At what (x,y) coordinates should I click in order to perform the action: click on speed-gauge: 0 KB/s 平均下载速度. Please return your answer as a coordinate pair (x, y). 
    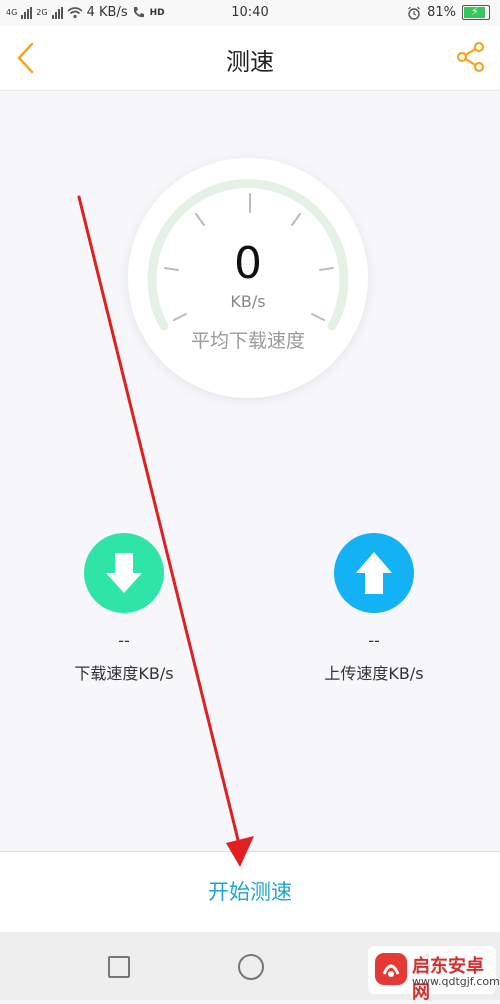
    Looking at the image, I should click on (248, 278).